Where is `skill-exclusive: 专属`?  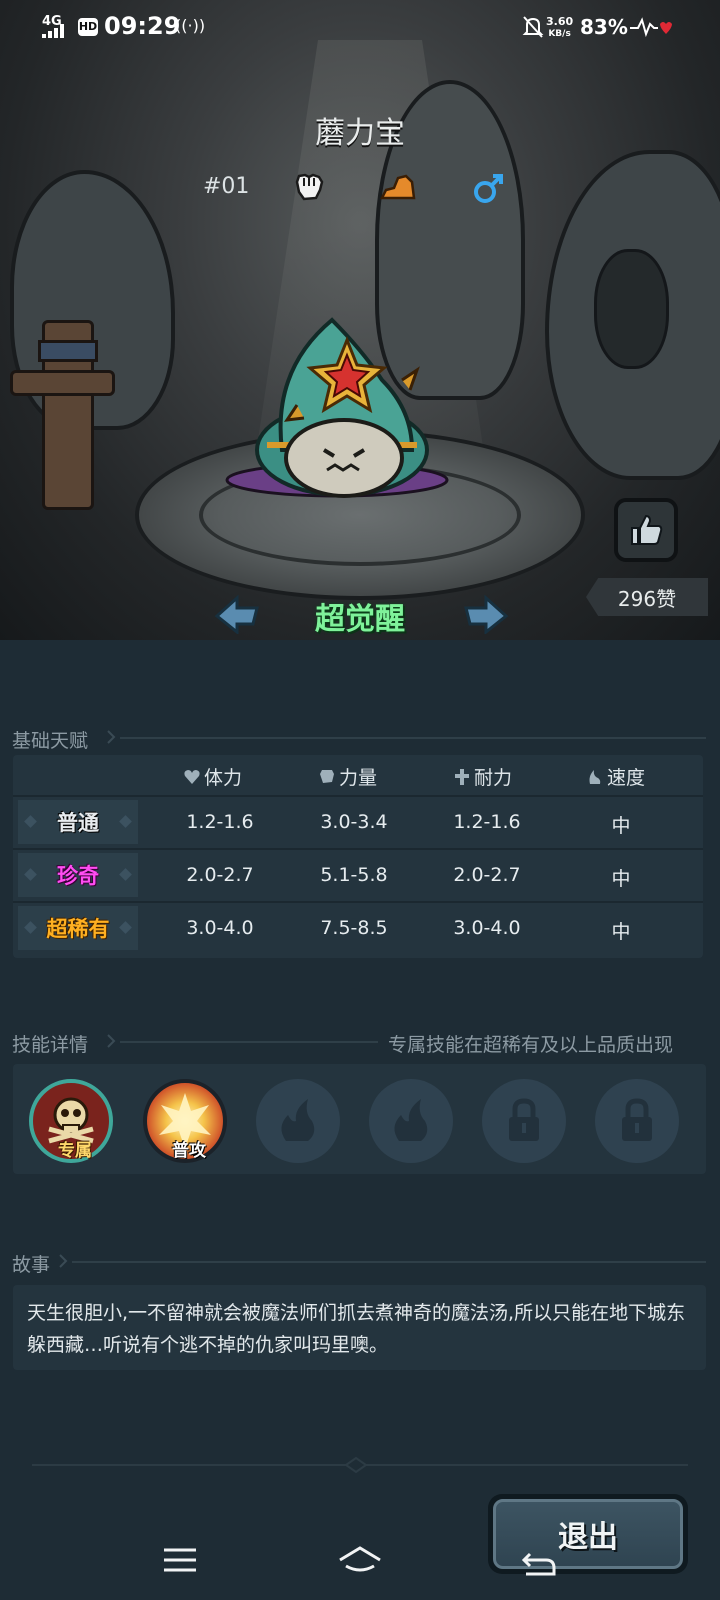 skill-exclusive: 专属 is located at coordinates (71, 1121).